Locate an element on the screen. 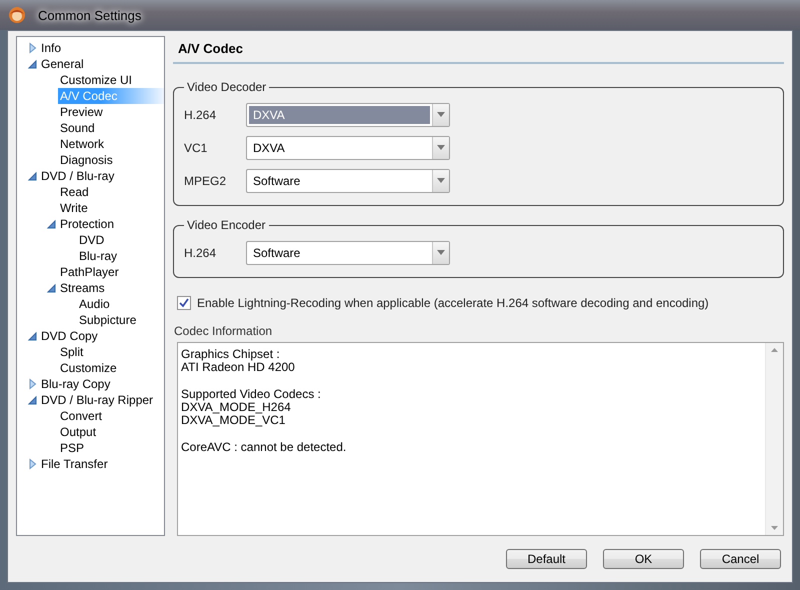 The width and height of the screenshot is (800, 590). tree-item: Convert is located at coordinates (111, 416).